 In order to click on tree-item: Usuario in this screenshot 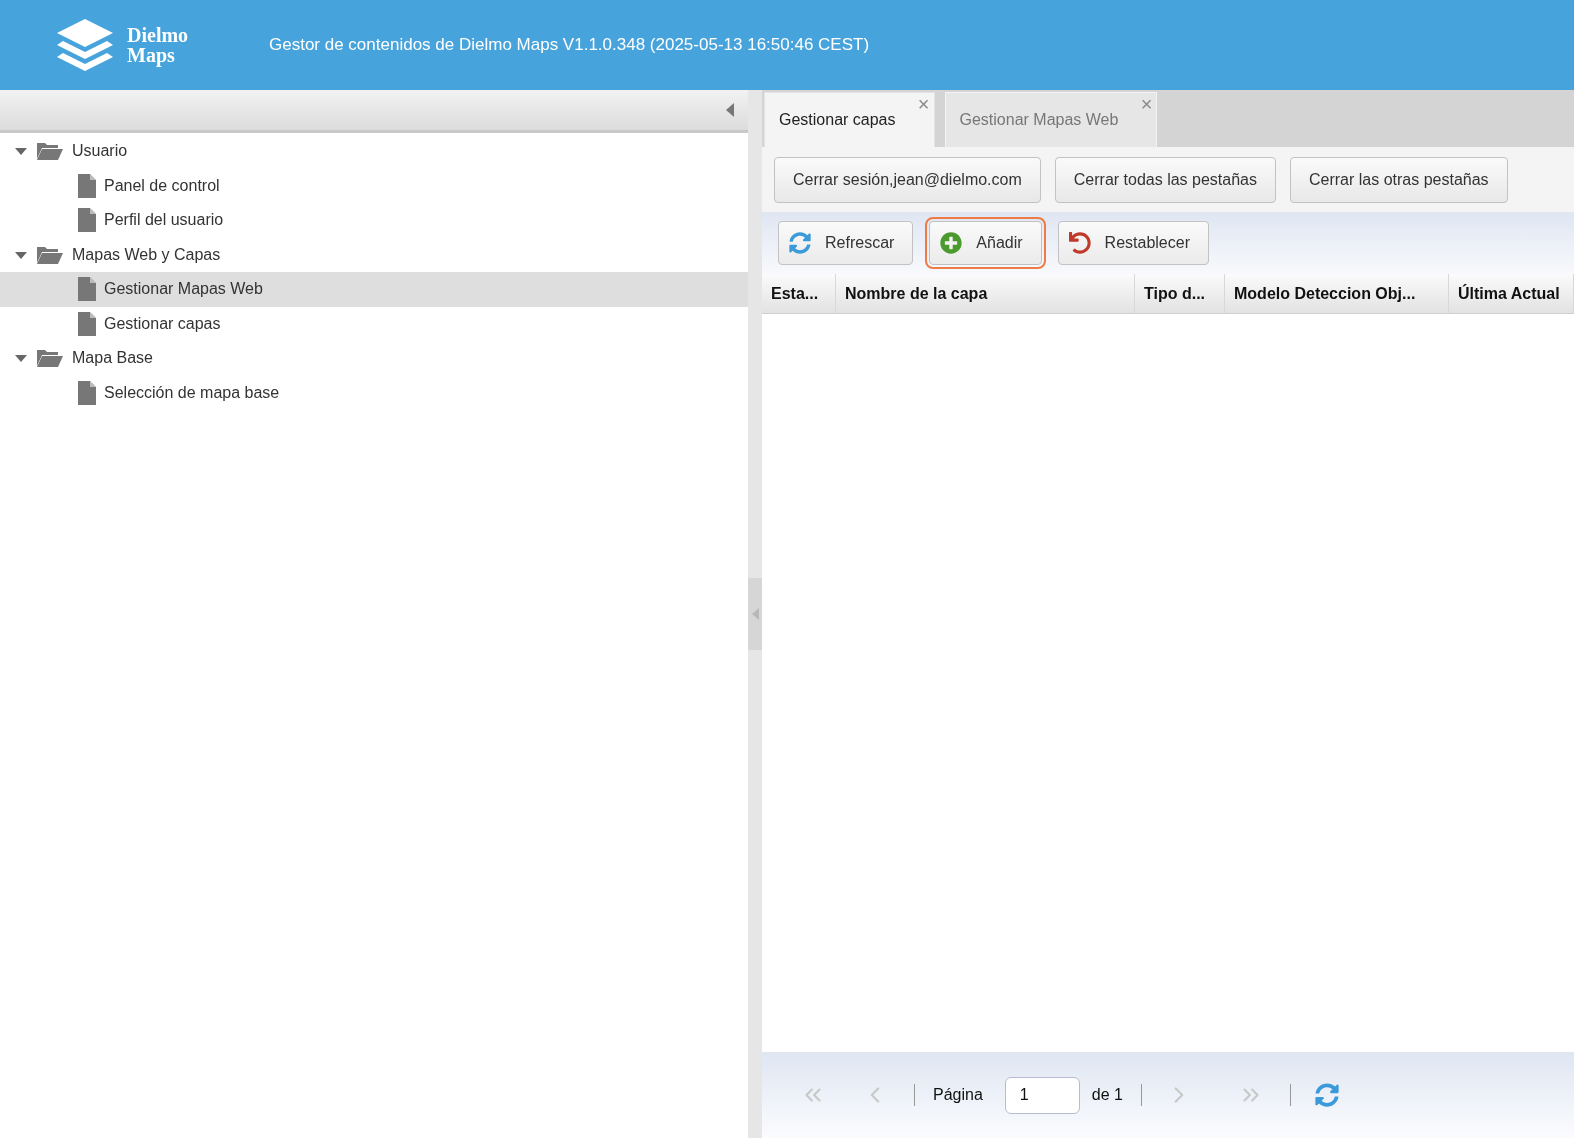, I will do `click(374, 151)`.